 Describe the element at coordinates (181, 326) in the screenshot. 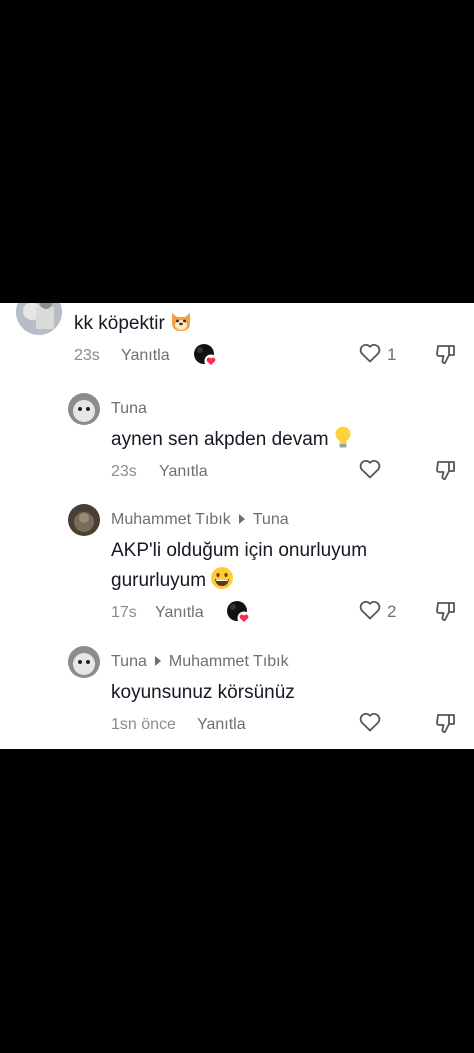

I see `dog-face-emoji` at that location.